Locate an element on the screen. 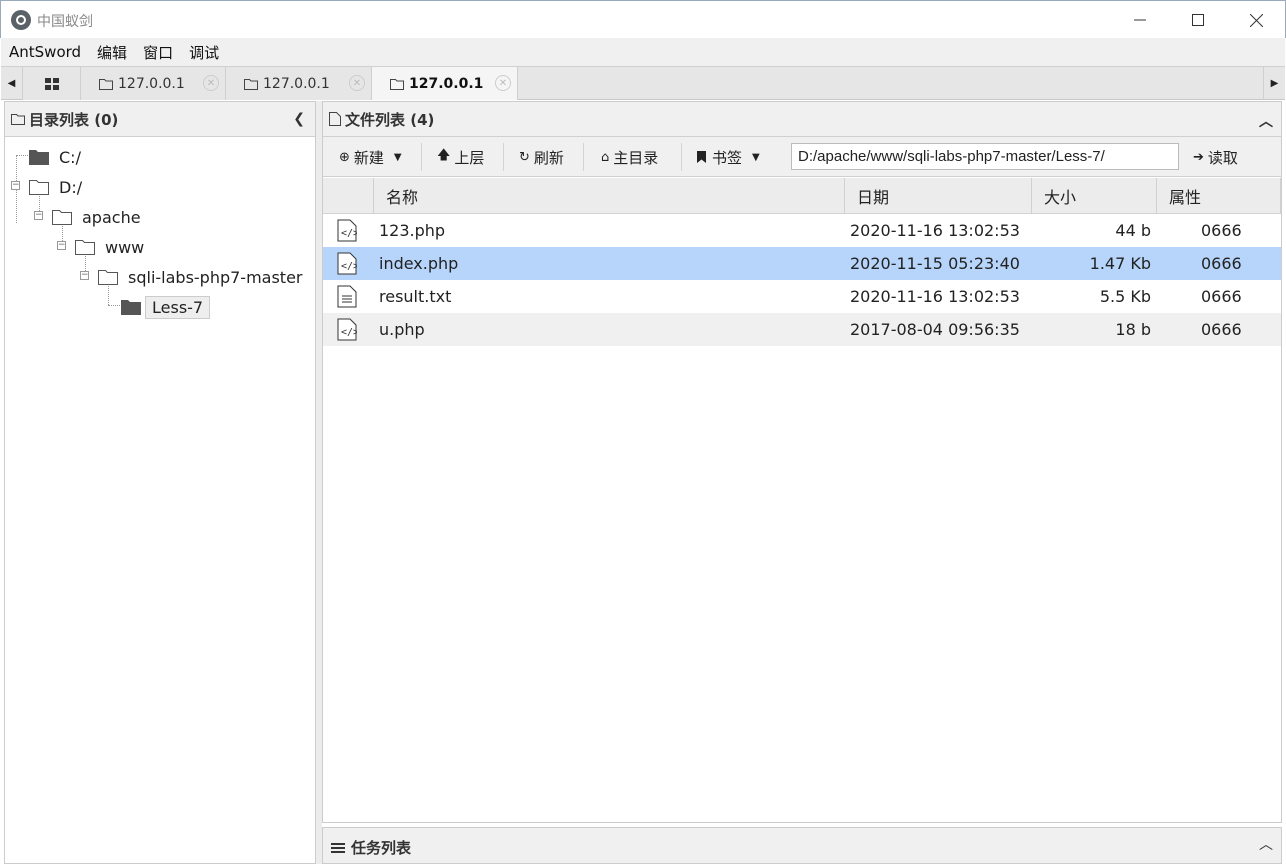 The image size is (1286, 868). column-size-header: 大小 is located at coordinates (1094, 196).